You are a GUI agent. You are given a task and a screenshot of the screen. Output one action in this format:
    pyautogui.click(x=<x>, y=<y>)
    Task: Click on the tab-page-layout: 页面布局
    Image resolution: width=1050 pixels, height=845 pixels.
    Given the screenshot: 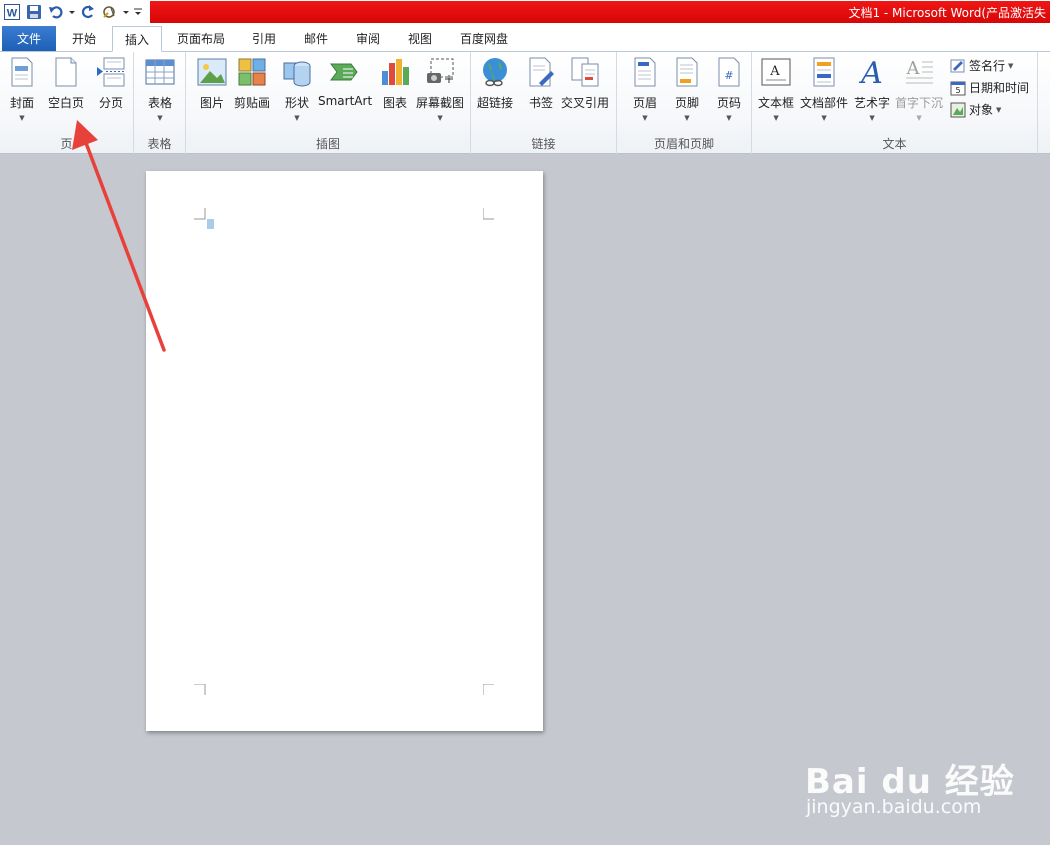 What is the action you would take?
    pyautogui.click(x=201, y=38)
    